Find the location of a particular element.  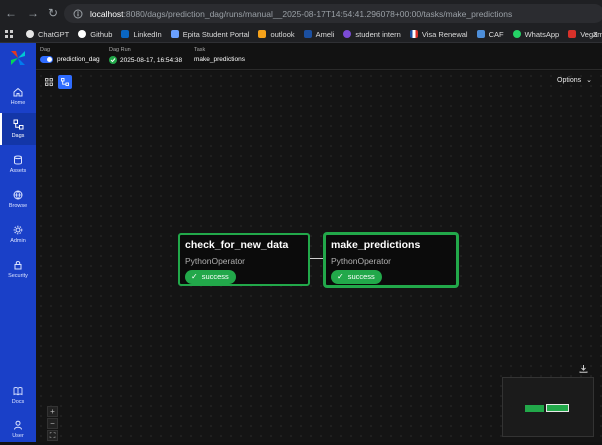

sidebar-item-home: Home is located at coordinates (18, 96).